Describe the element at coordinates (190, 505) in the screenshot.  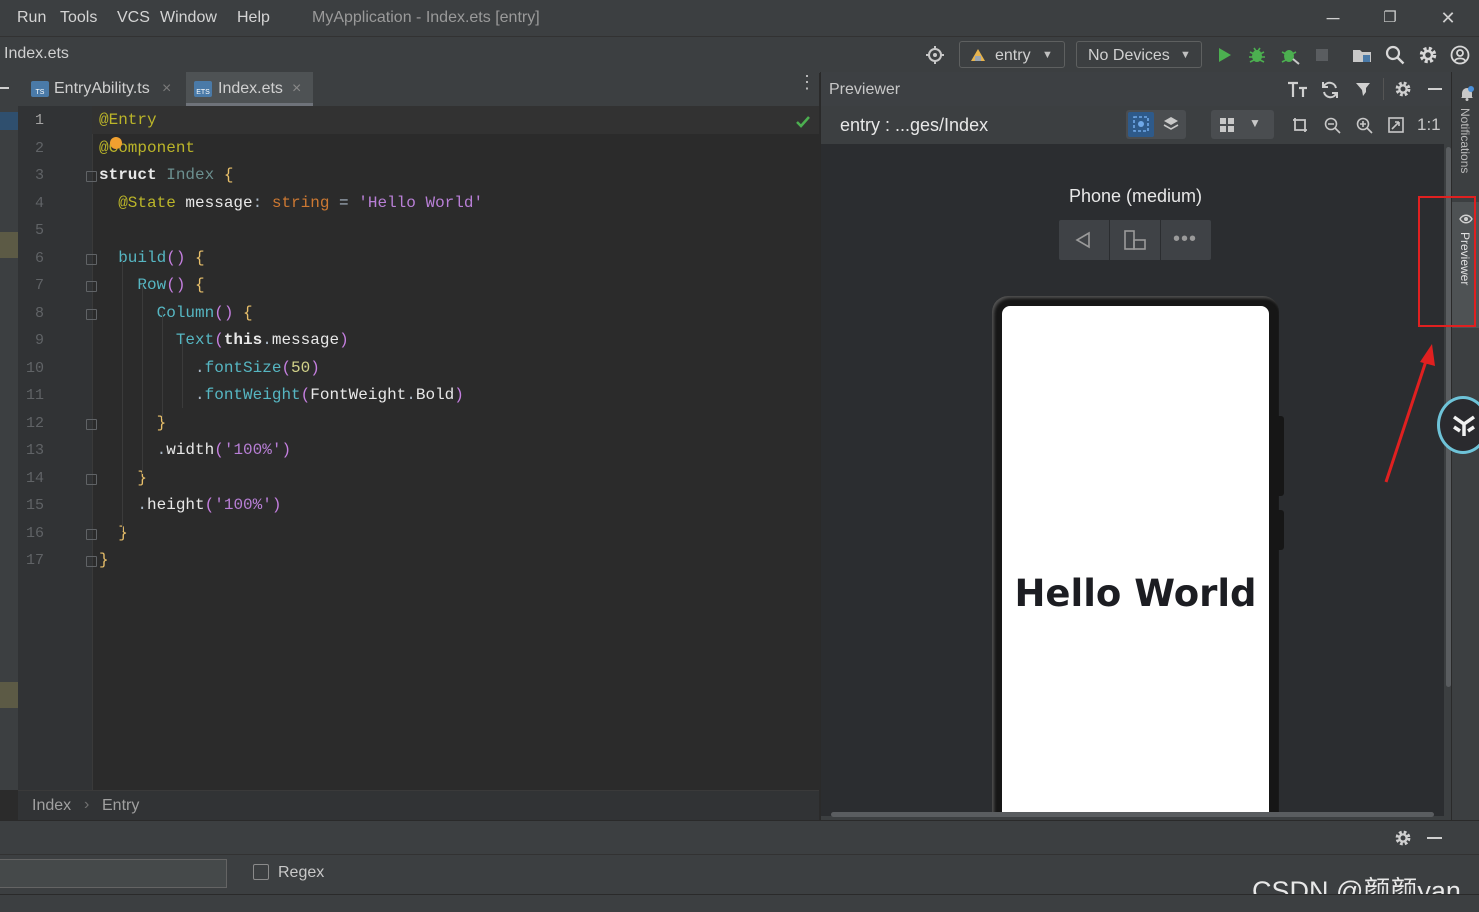
I see `code-line-15: .height('100%')` at that location.